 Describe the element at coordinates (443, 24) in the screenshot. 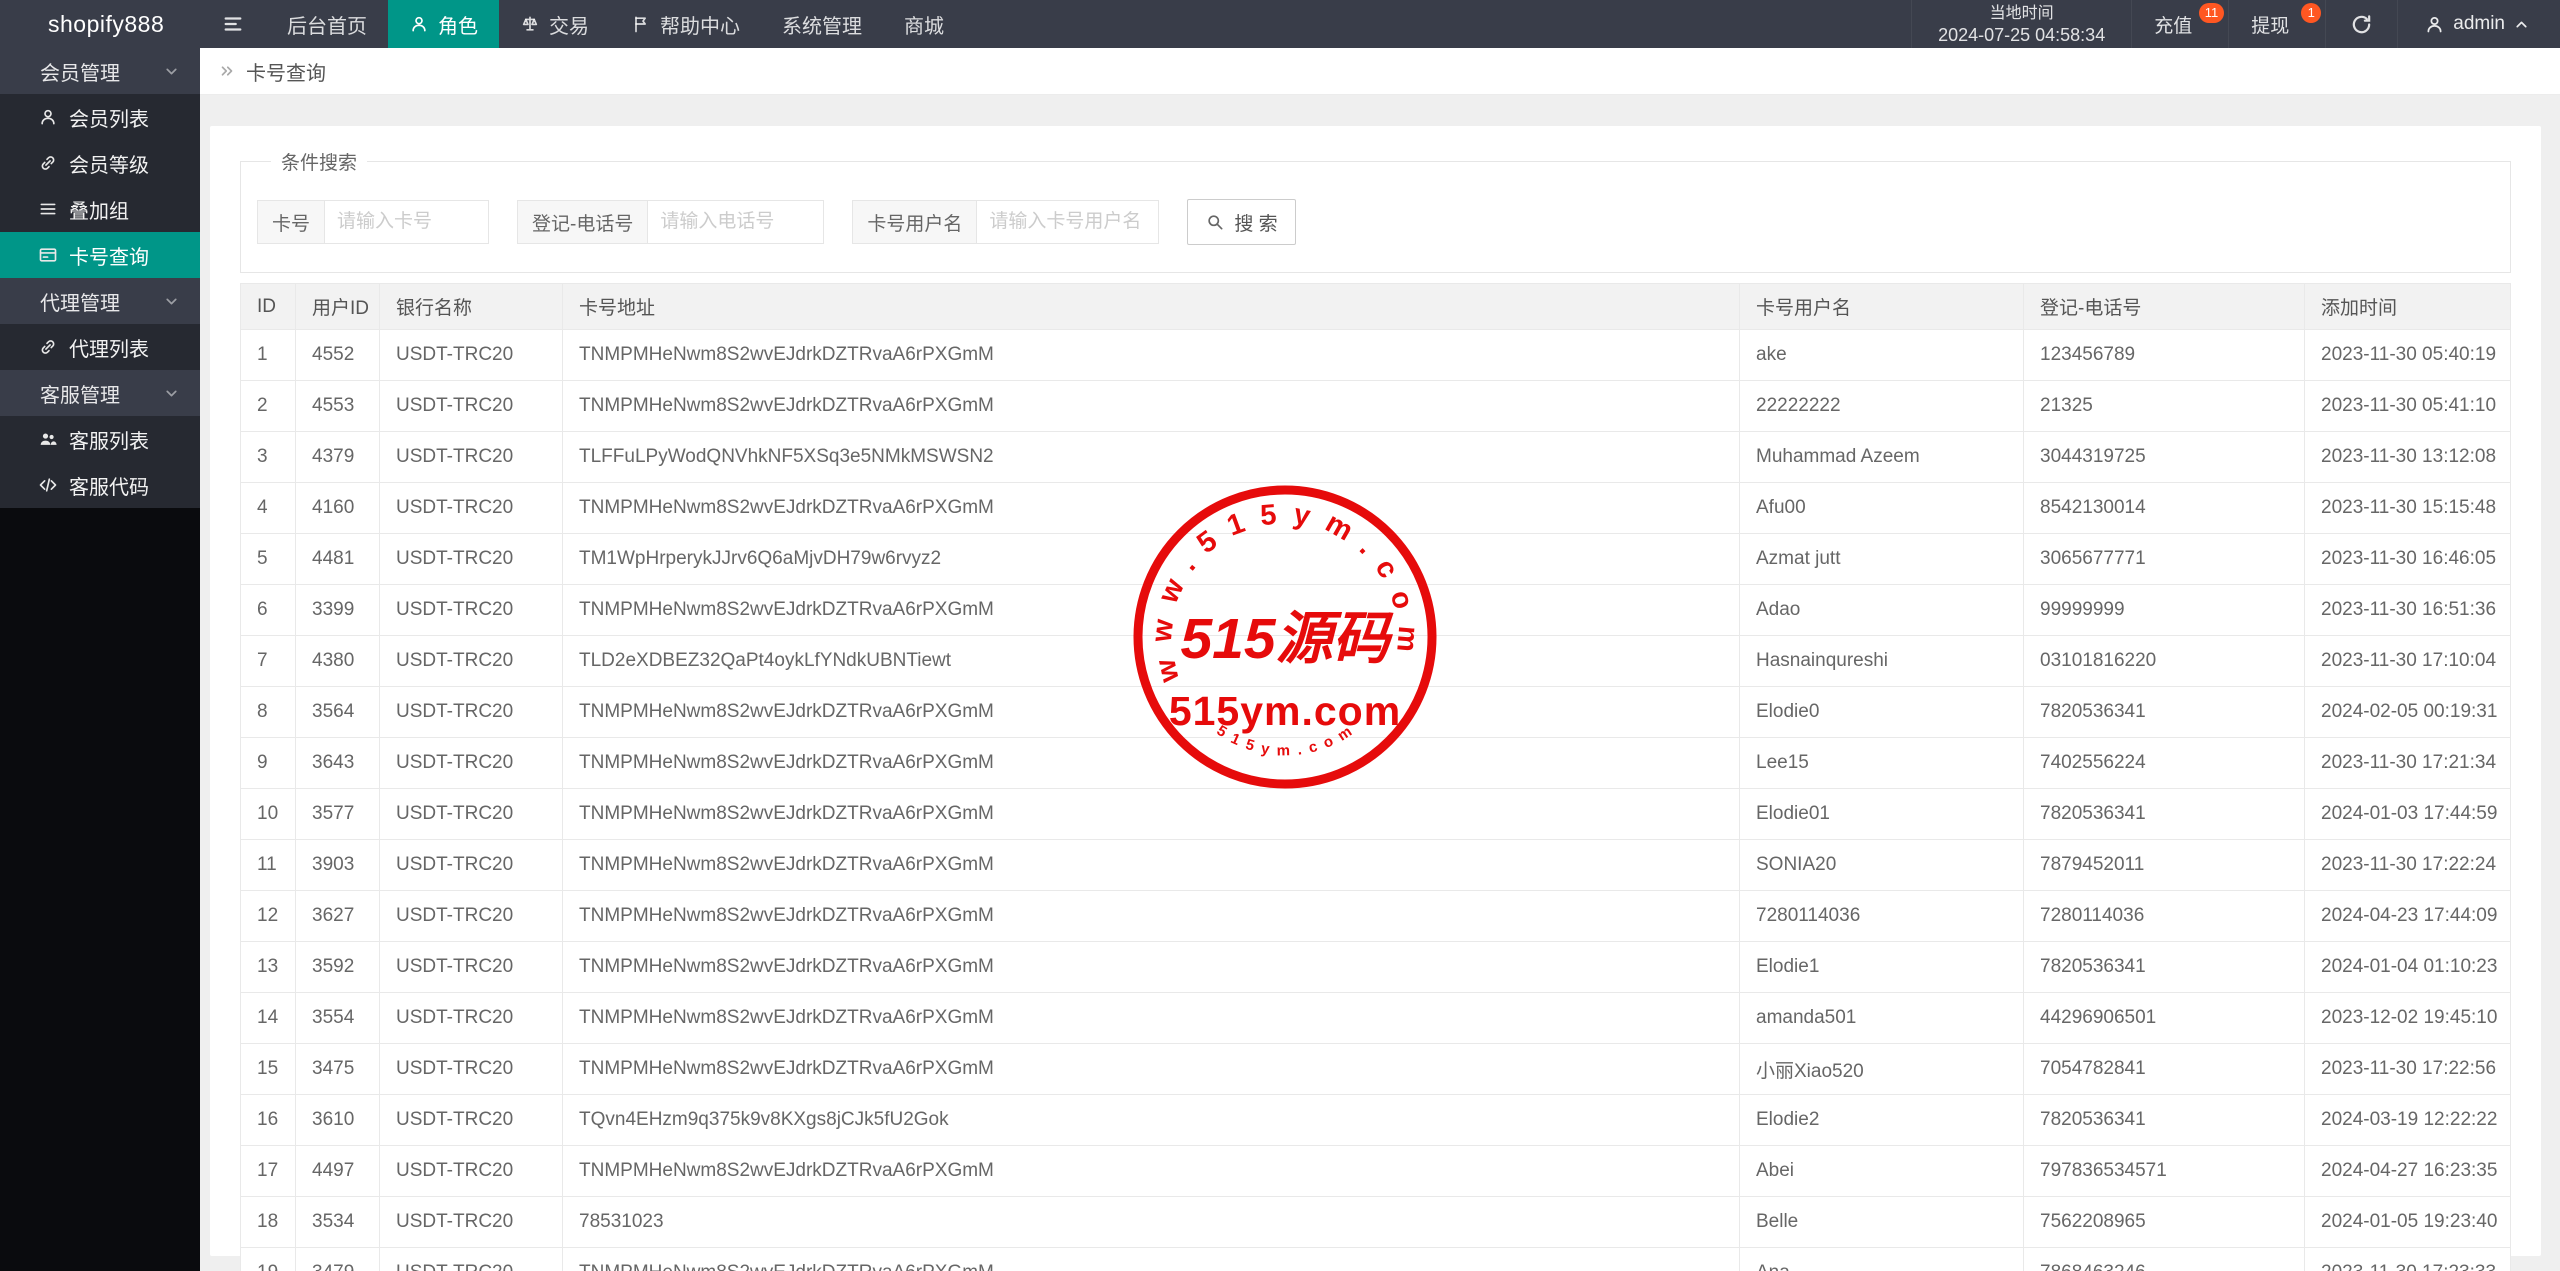

I see `top-nav-item-2: 角色` at that location.